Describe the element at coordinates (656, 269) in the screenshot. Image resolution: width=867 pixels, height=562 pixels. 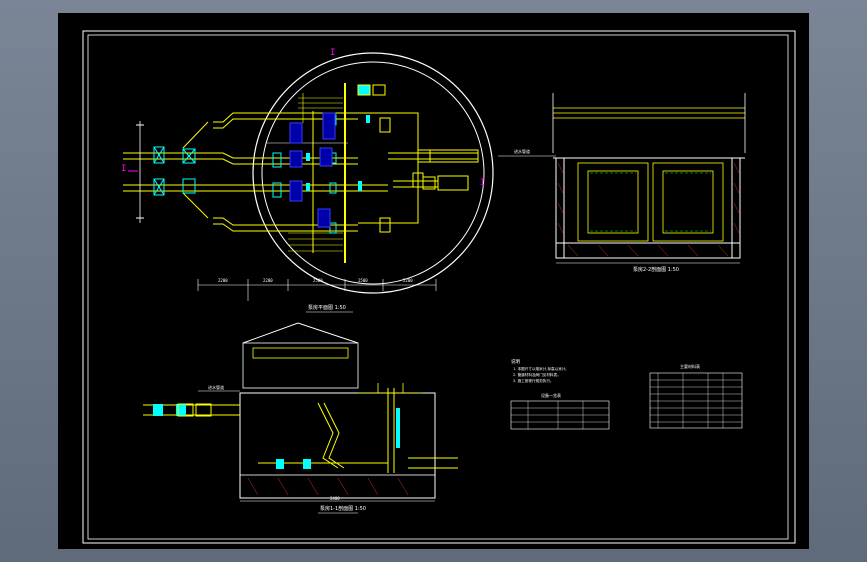
I see `section-b-title: 泵房2-2剖面图 1:50` at that location.